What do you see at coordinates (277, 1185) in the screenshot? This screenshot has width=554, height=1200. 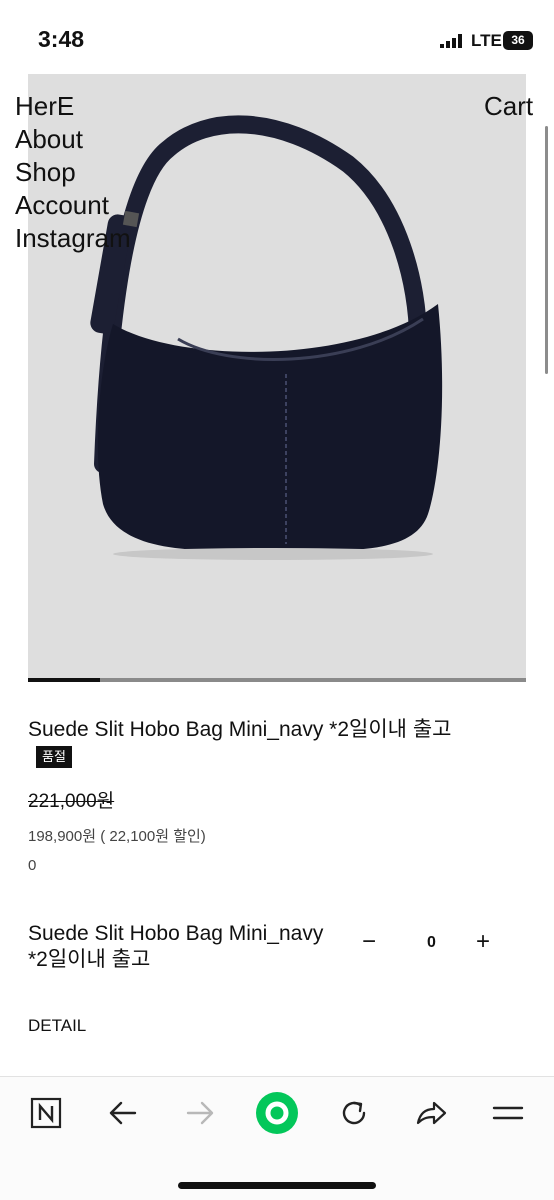 I see `home-indicator` at bounding box center [277, 1185].